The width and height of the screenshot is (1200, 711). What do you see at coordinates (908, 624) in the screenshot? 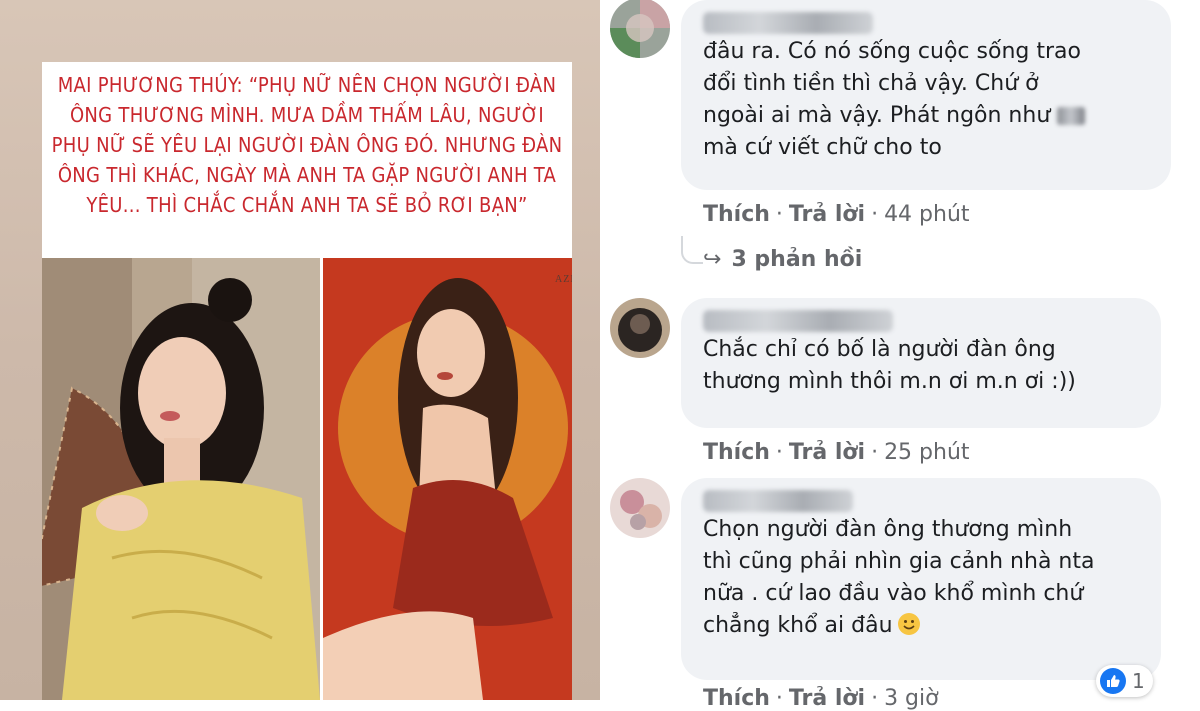
I see `smile-emoji-icon` at bounding box center [908, 624].